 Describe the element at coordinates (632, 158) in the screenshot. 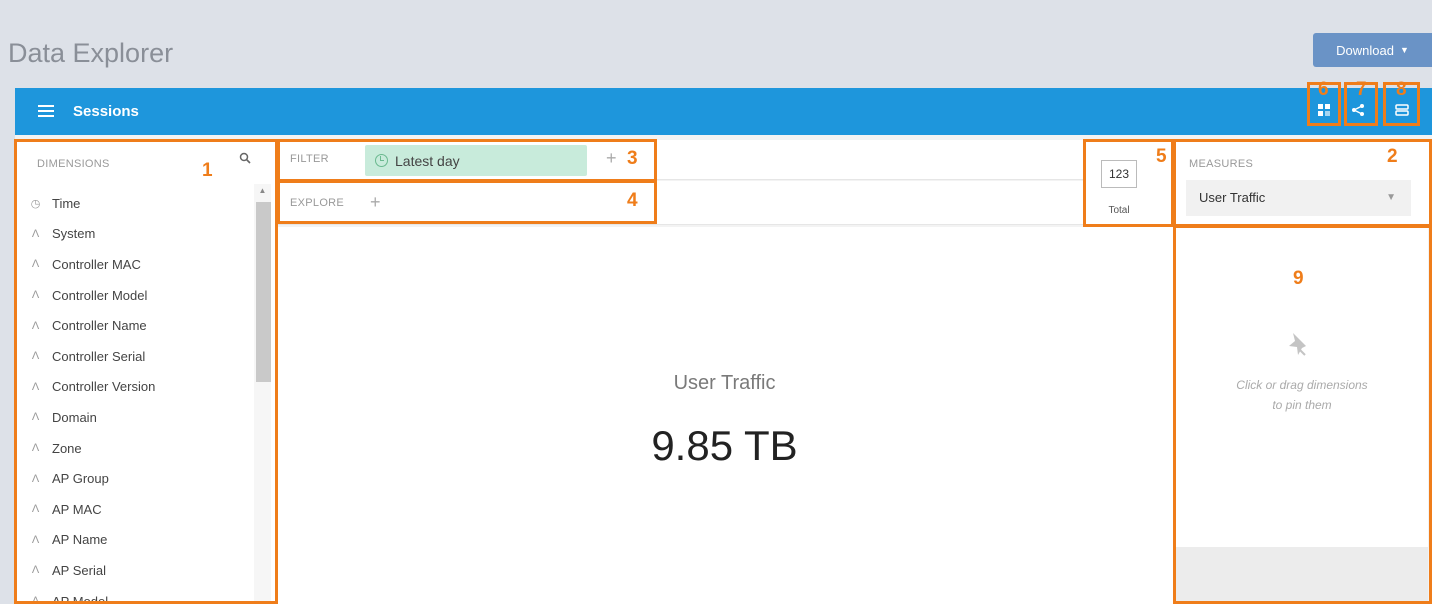

I see `callout-number: 3` at that location.